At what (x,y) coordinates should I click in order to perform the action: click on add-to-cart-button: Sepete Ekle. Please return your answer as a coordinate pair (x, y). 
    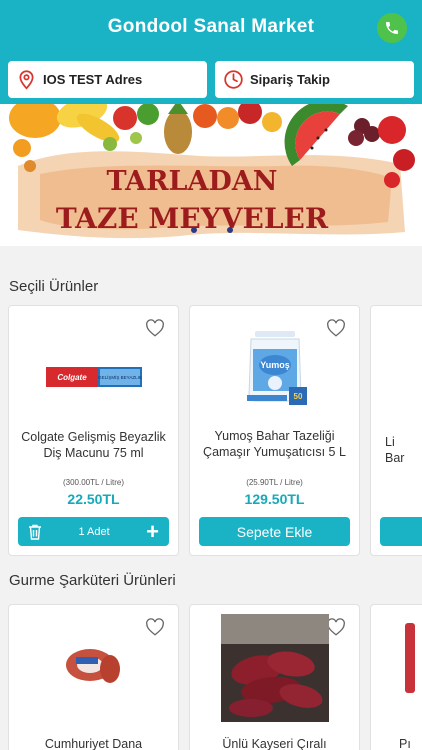
    Looking at the image, I should click on (274, 531).